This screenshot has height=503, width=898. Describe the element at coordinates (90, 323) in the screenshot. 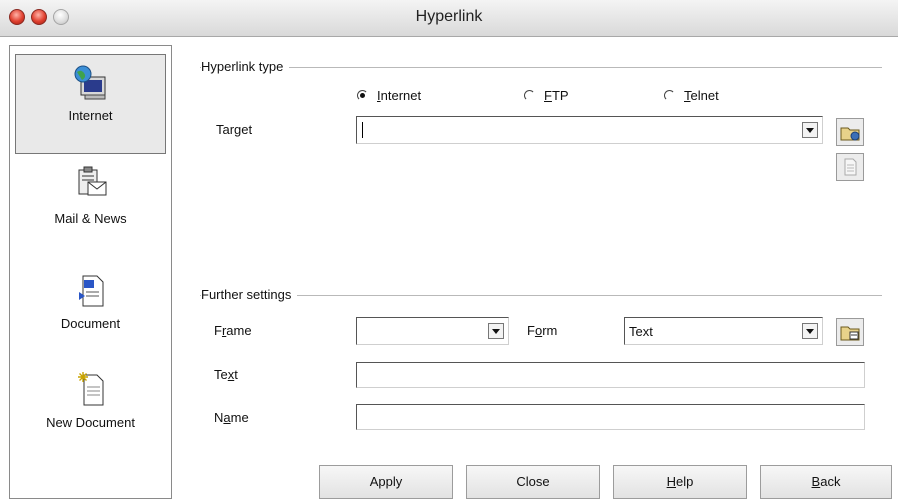

I see `sidebar-item-label: Document` at that location.